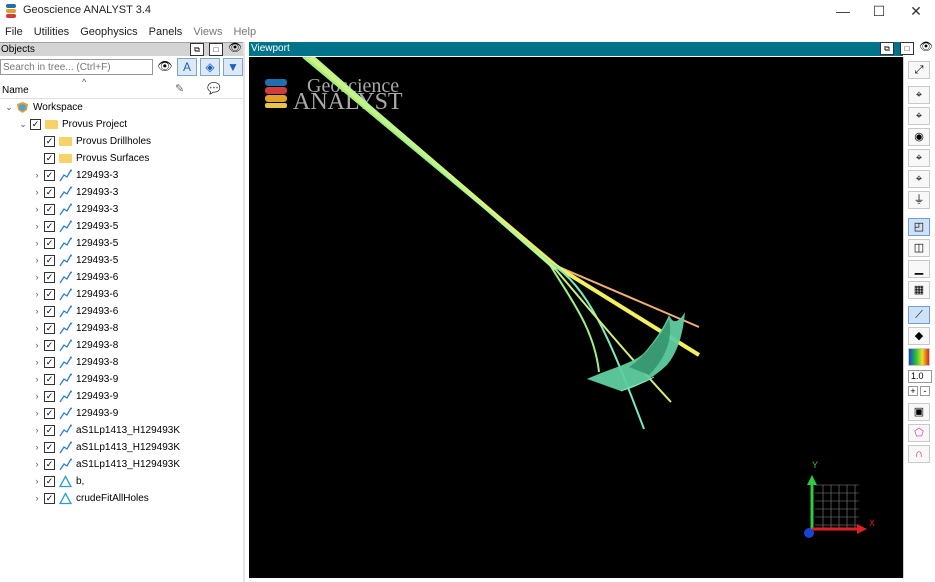  I want to click on sort-caret-icon: ^, so click(84, 82).